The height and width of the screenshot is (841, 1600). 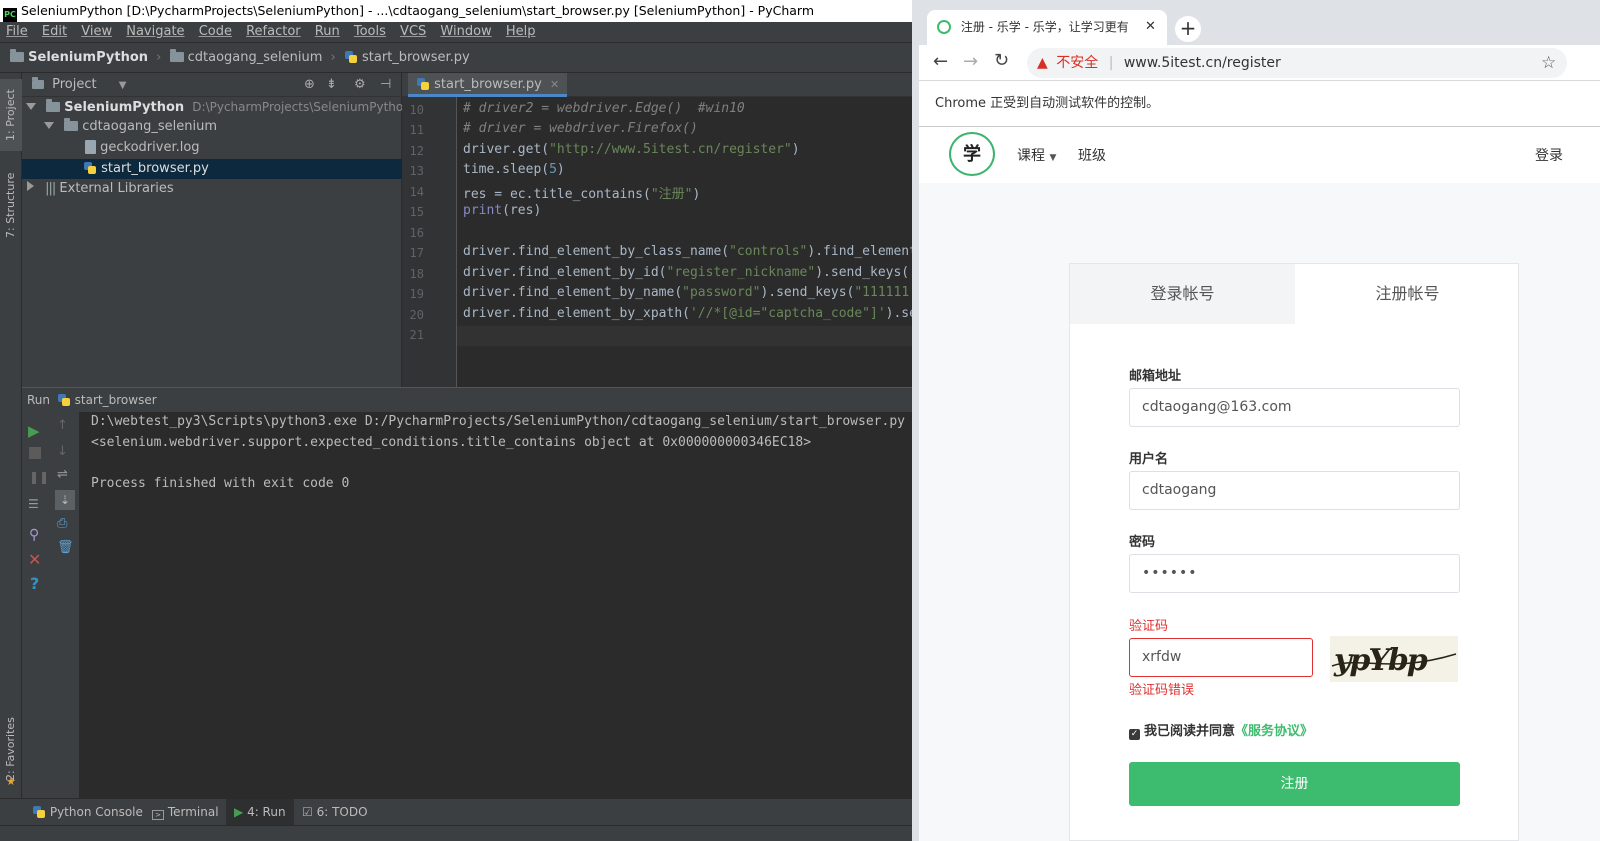 What do you see at coordinates (1294, 490) in the screenshot?
I see `username-field: cdtaogang` at bounding box center [1294, 490].